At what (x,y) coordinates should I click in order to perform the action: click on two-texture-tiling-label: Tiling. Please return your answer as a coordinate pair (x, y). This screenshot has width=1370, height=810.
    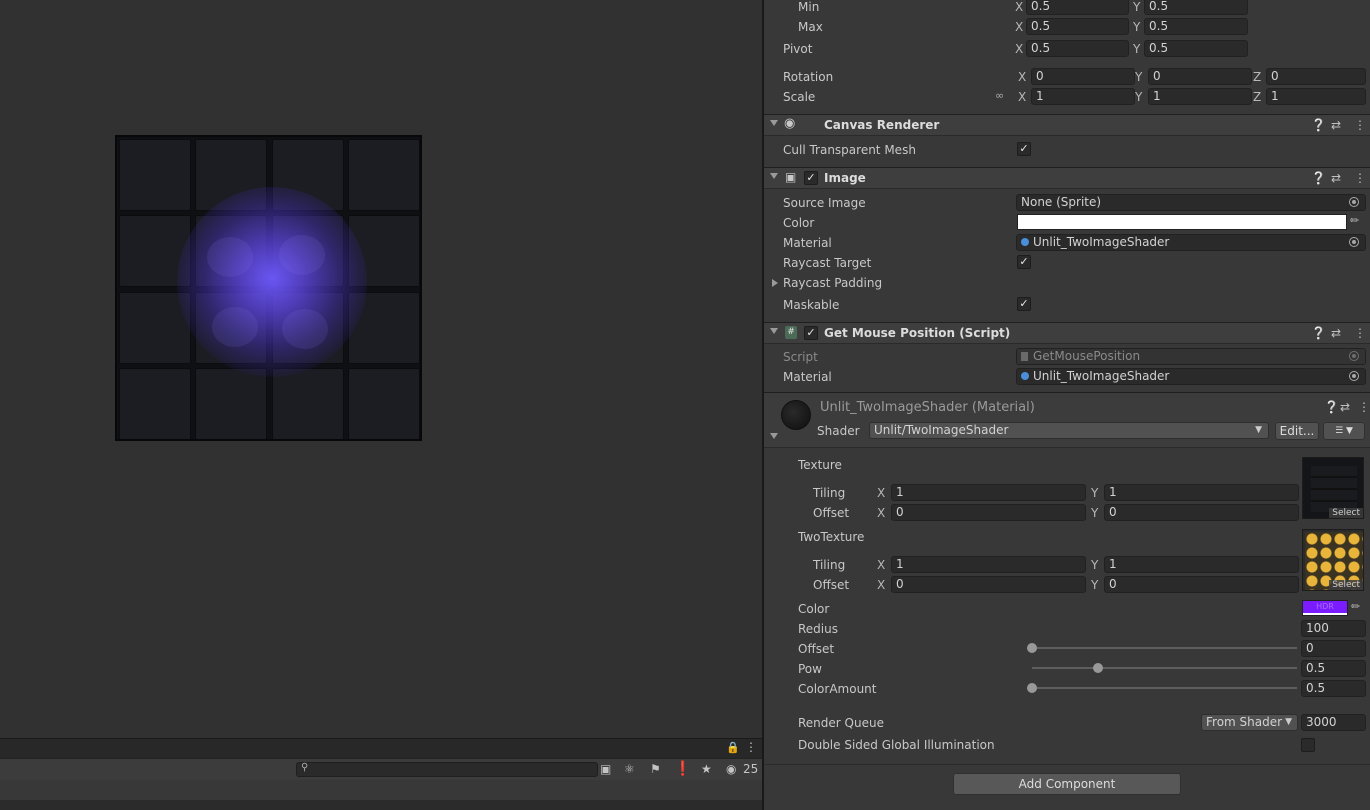
    Looking at the image, I should click on (829, 565).